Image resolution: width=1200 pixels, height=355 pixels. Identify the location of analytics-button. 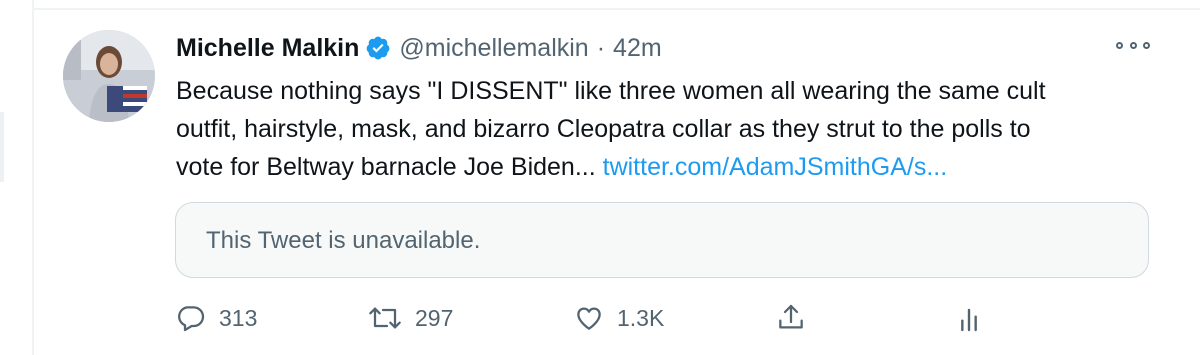
(969, 318).